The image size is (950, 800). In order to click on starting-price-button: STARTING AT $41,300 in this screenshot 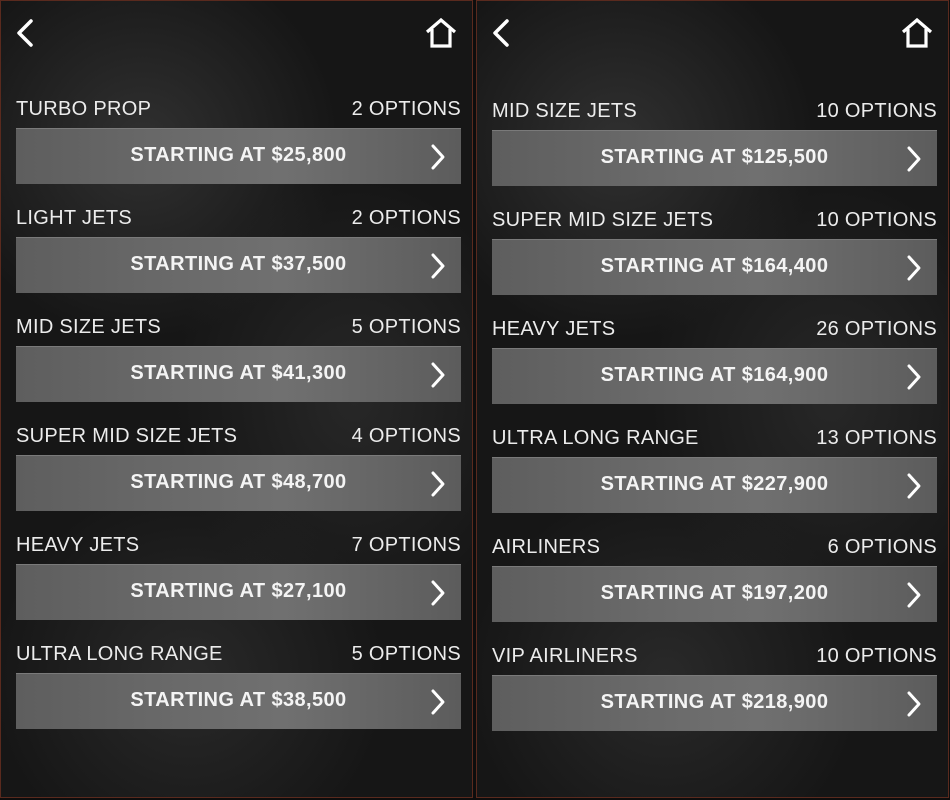, I will do `click(238, 374)`.